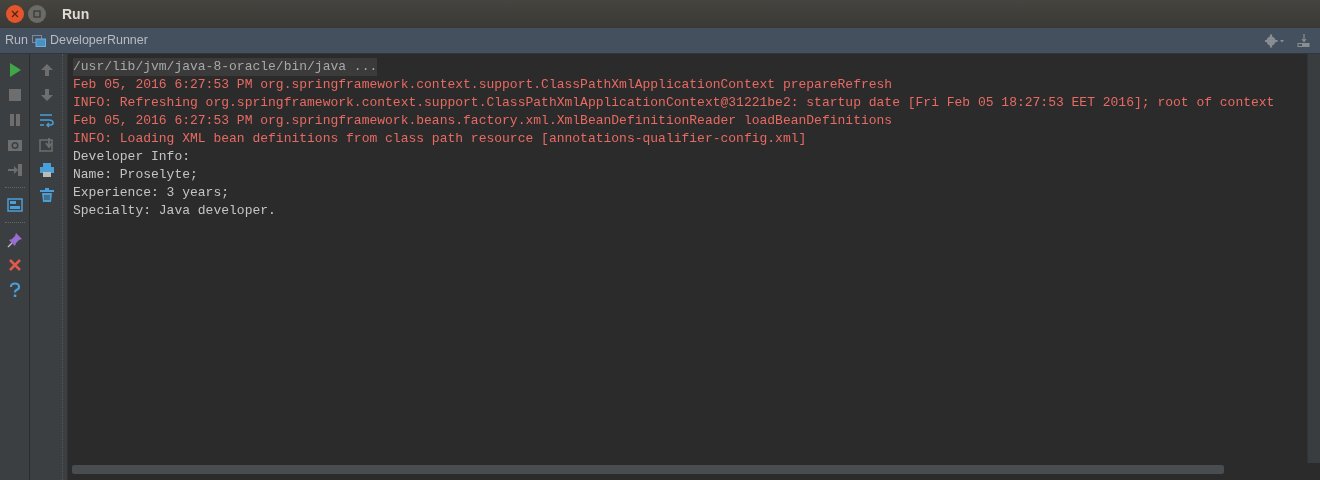 The height and width of the screenshot is (480, 1320). I want to click on console-line: INFO: Loading XML bean definitions from class path resource [annotations-qualifier-config.xml], so click(440, 139).